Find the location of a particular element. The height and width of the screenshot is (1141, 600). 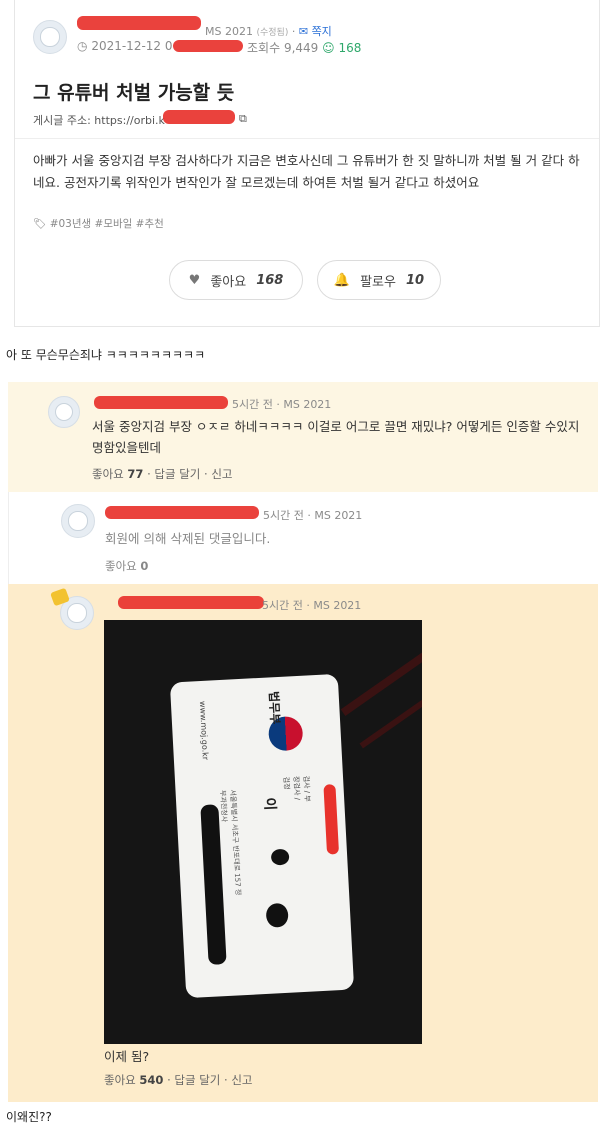

comment-like-count: 0 is located at coordinates (144, 566).